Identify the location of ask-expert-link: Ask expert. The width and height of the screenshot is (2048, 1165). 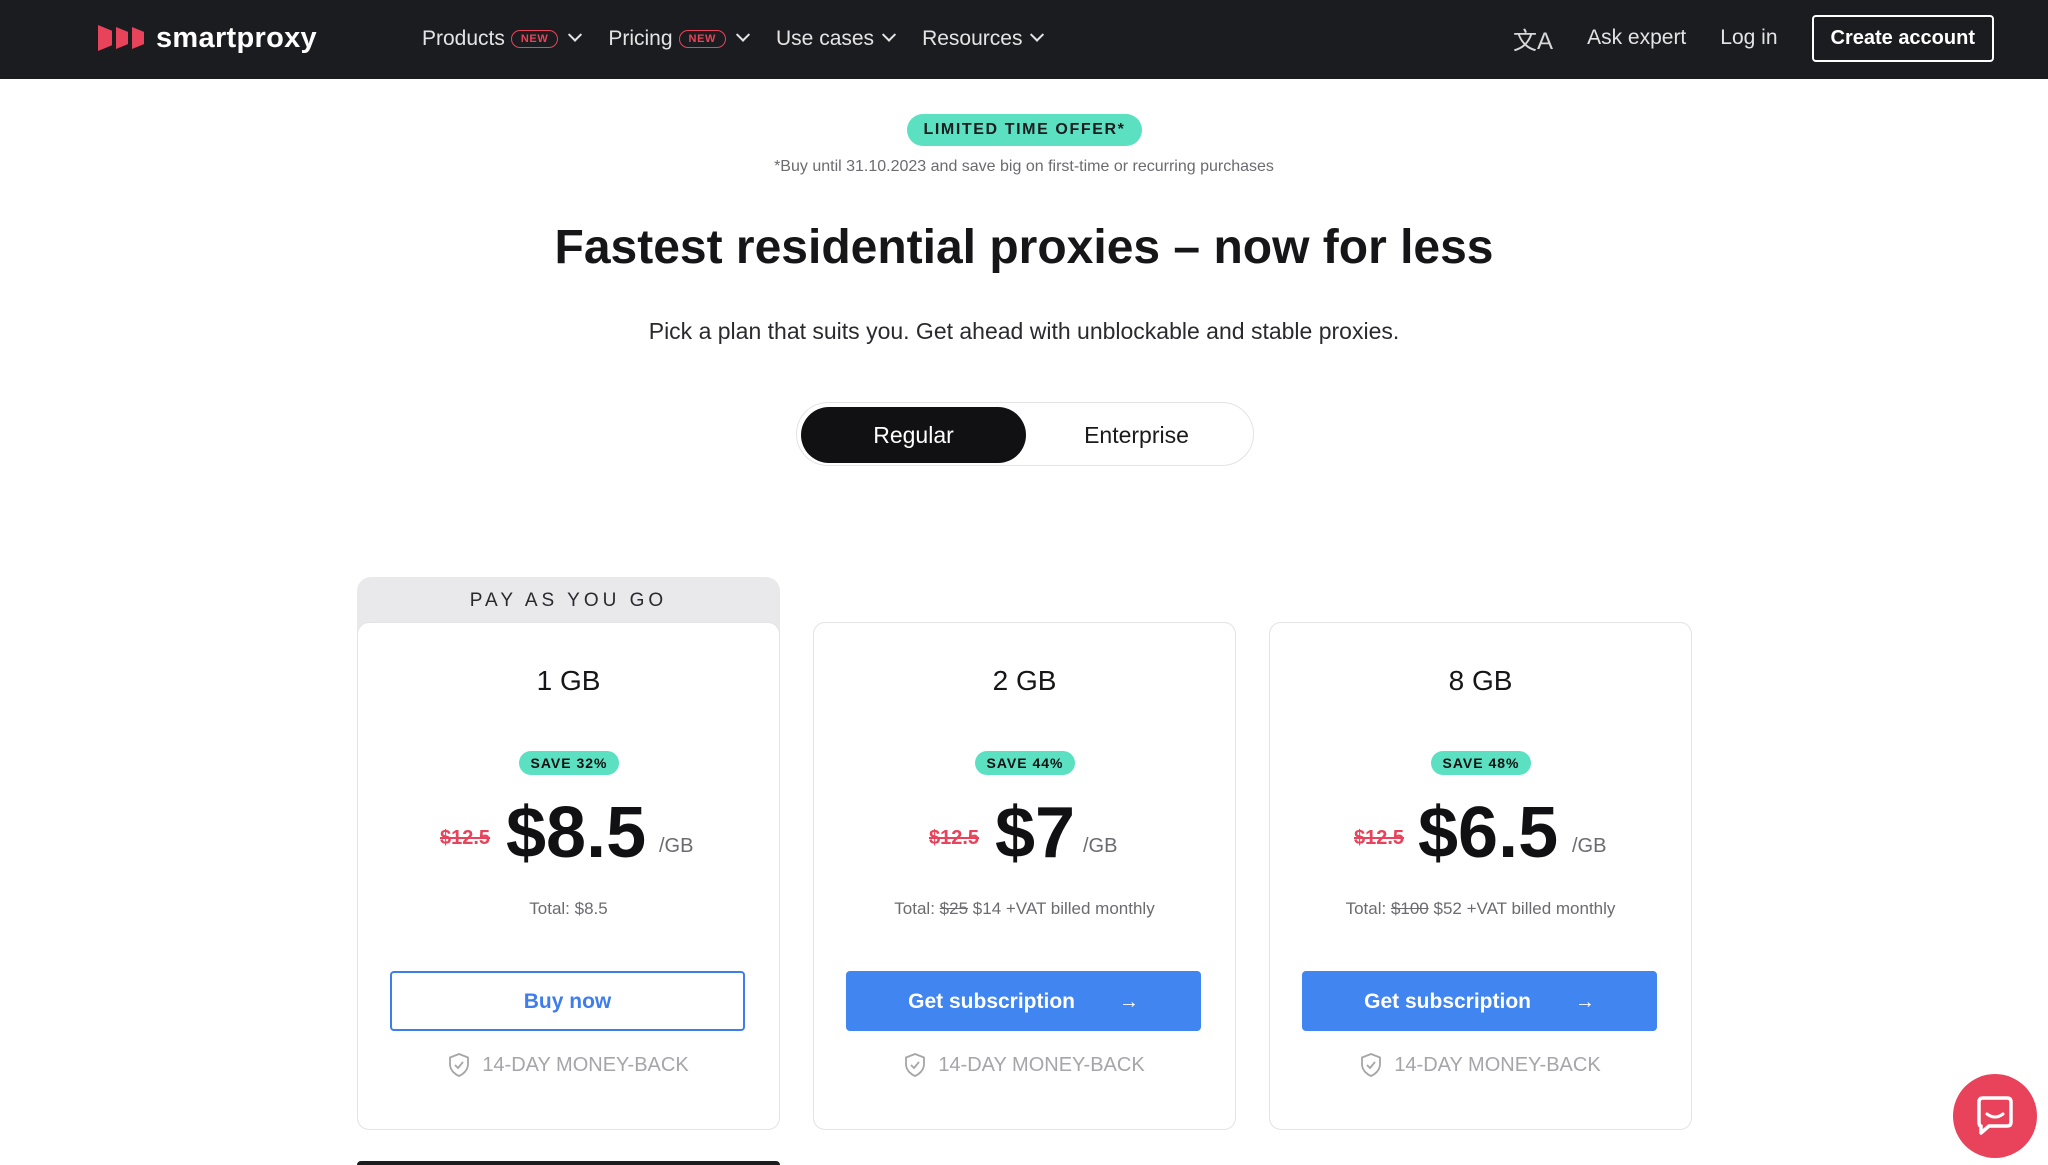
(1636, 38).